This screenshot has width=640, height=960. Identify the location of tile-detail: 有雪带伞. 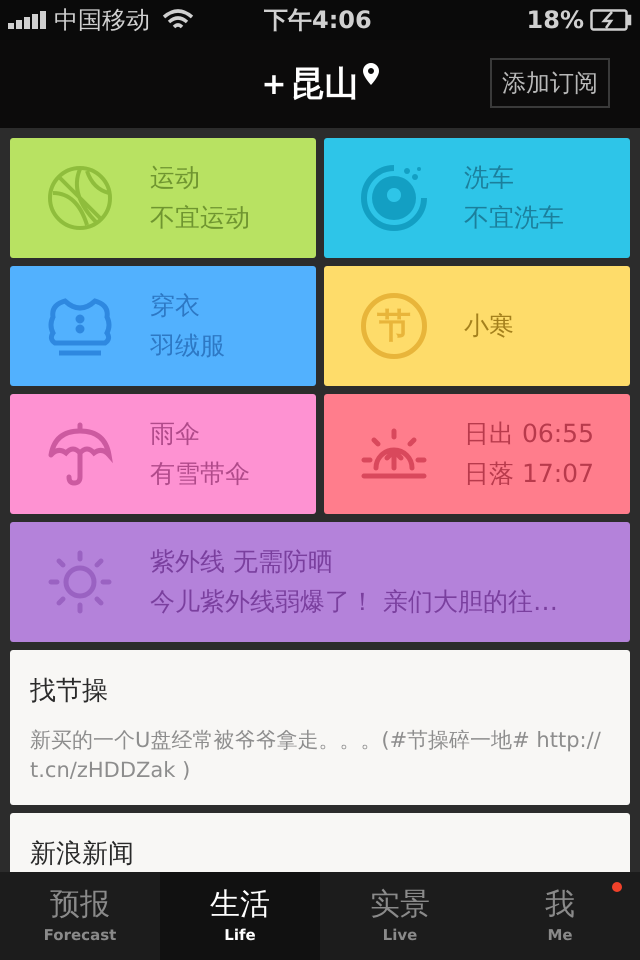
(200, 474).